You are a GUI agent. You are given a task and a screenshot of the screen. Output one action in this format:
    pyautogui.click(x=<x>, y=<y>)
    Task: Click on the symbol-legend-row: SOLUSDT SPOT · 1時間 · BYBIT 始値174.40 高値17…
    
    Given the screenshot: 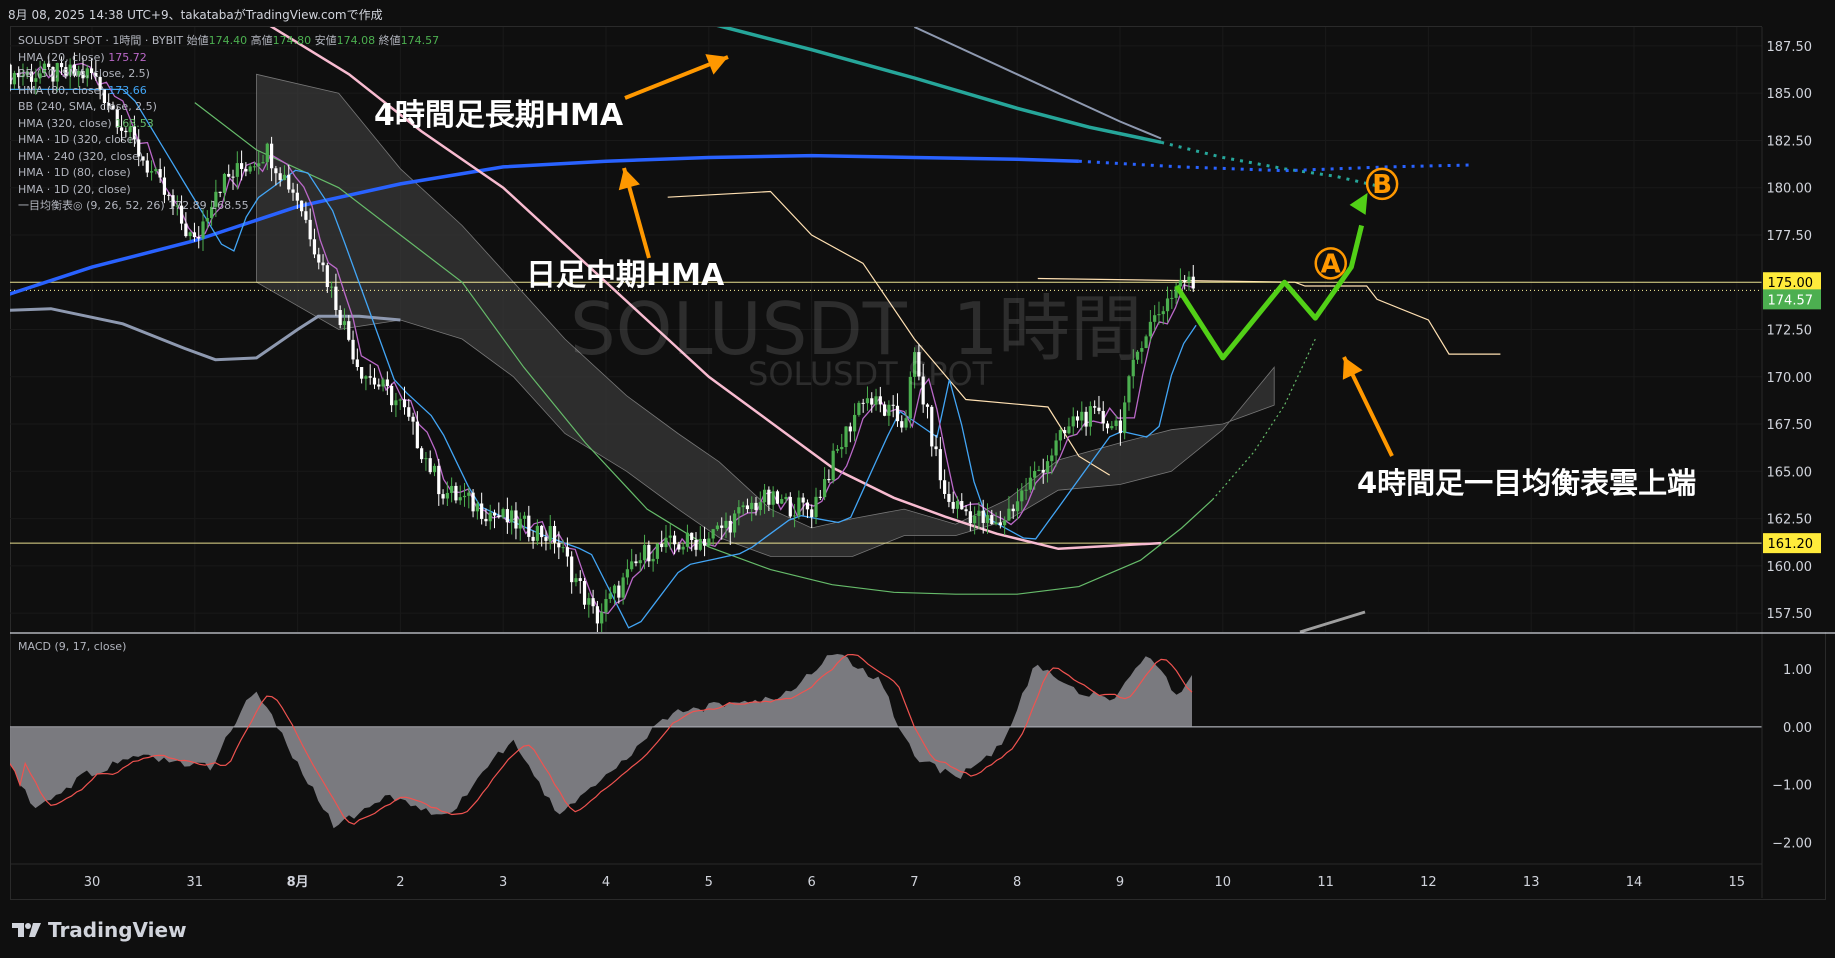 What is the action you would take?
    pyautogui.click(x=228, y=41)
    